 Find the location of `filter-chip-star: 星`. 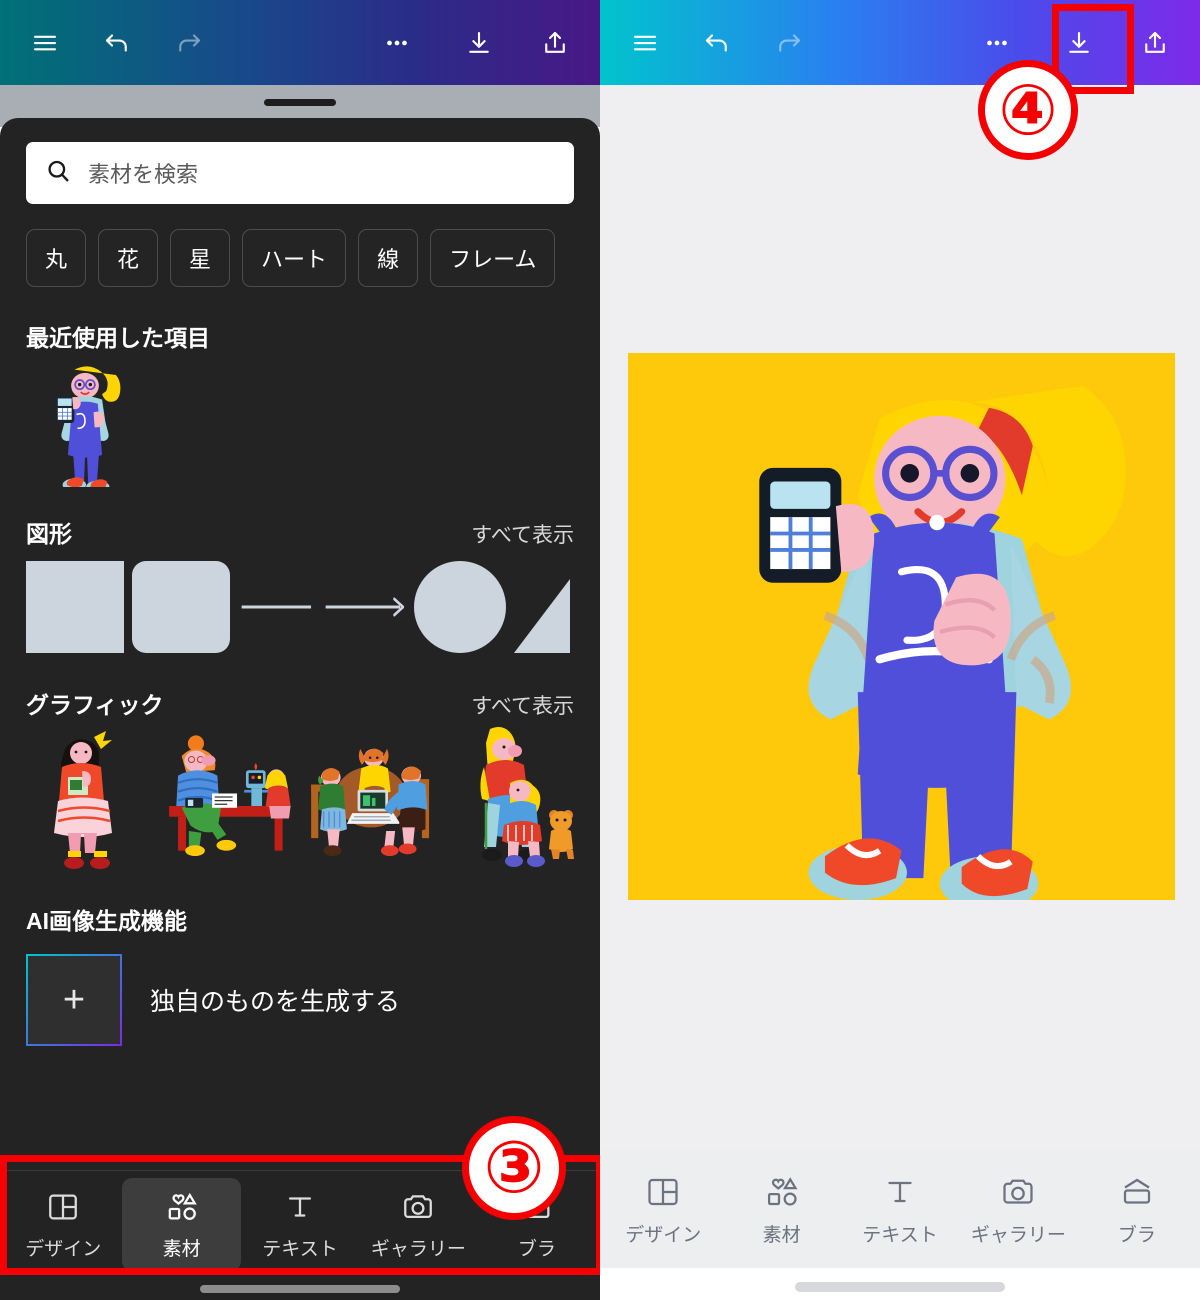

filter-chip-star: 星 is located at coordinates (200, 258).